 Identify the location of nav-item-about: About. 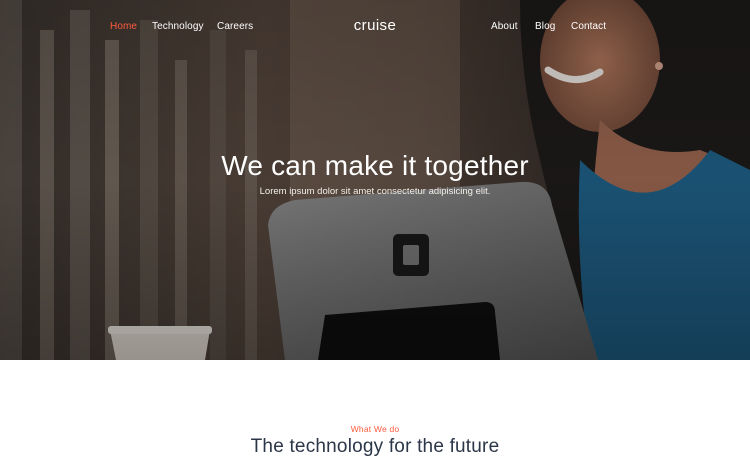
(504, 26).